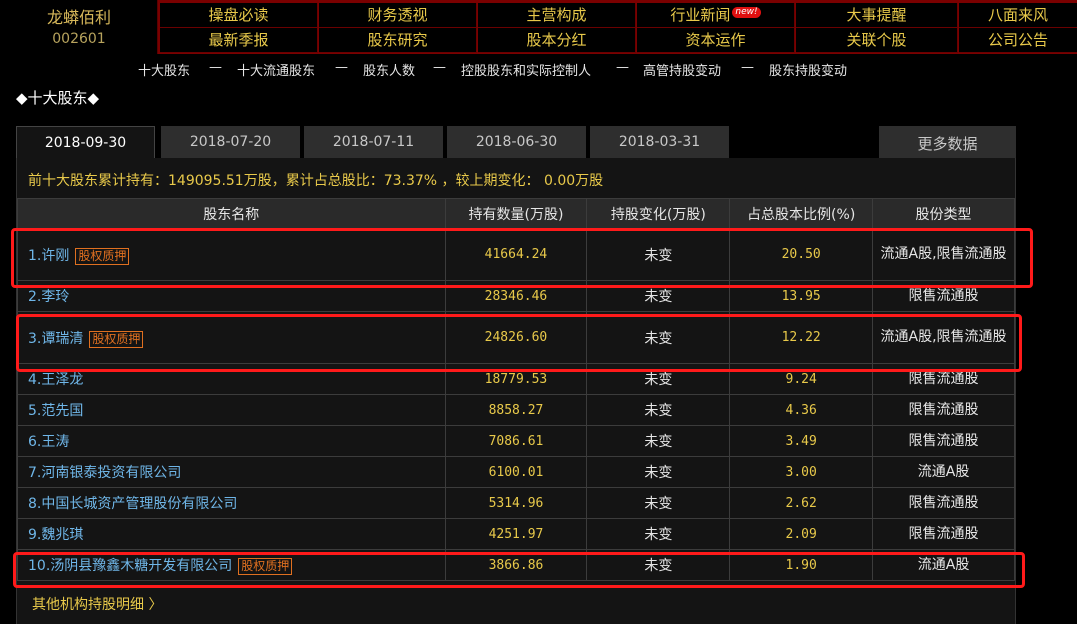 The height and width of the screenshot is (624, 1077). Describe the element at coordinates (801, 534) in the screenshot. I see `holding-percent: 2.09` at that location.